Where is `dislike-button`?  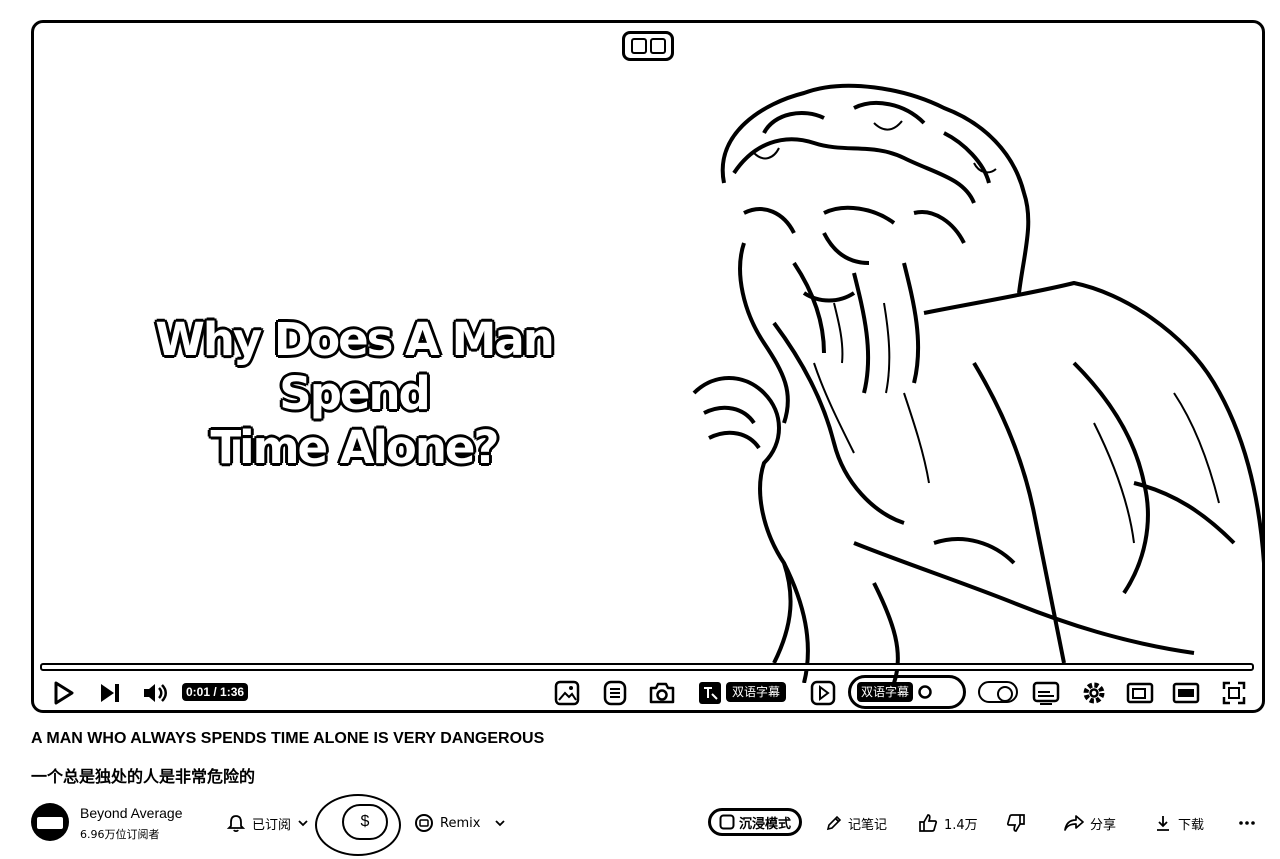 dislike-button is located at coordinates (1016, 823).